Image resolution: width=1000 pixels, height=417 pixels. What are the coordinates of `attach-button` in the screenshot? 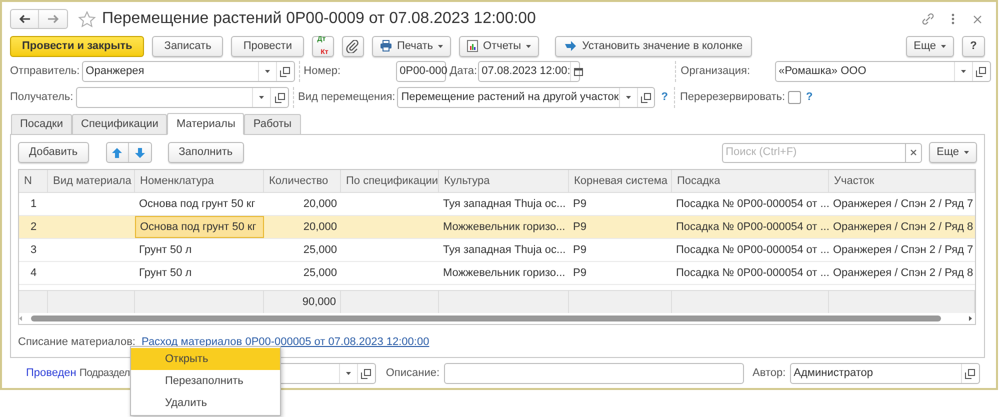 It's located at (353, 46).